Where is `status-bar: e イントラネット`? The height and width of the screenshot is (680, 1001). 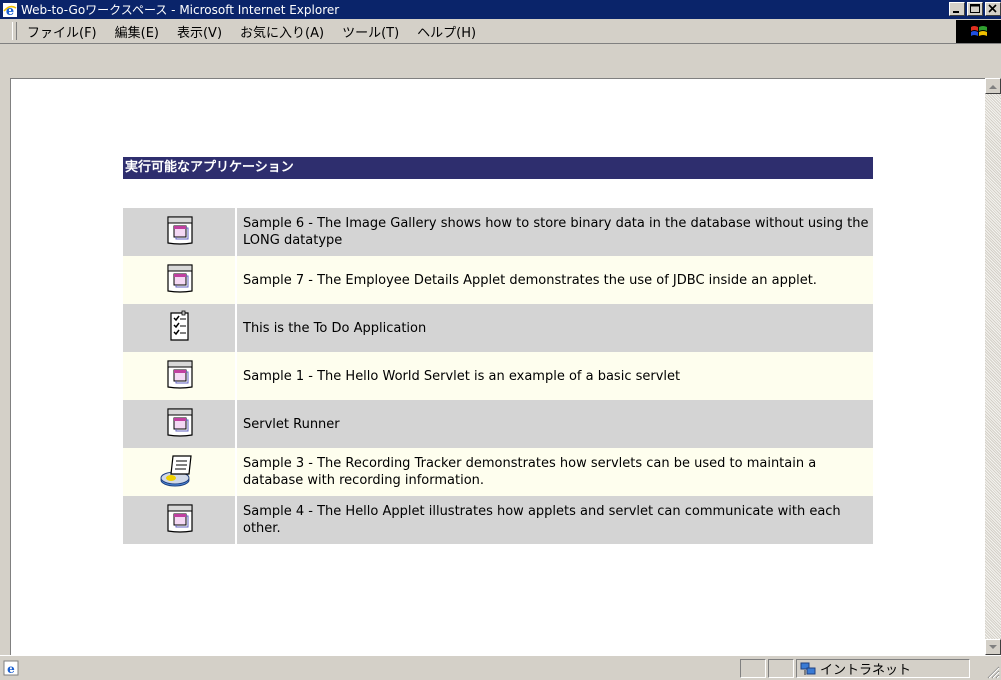 status-bar: e イントラネット is located at coordinates (500, 667).